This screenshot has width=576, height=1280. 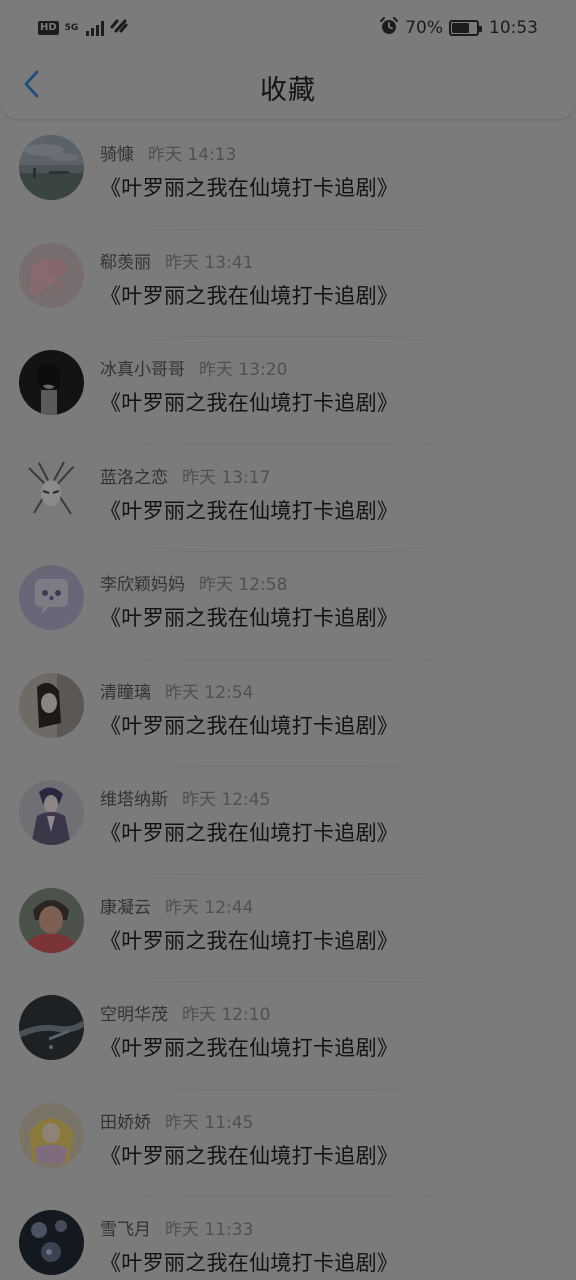 What do you see at coordinates (125, 1122) in the screenshot?
I see `item-name: 田娇娇` at bounding box center [125, 1122].